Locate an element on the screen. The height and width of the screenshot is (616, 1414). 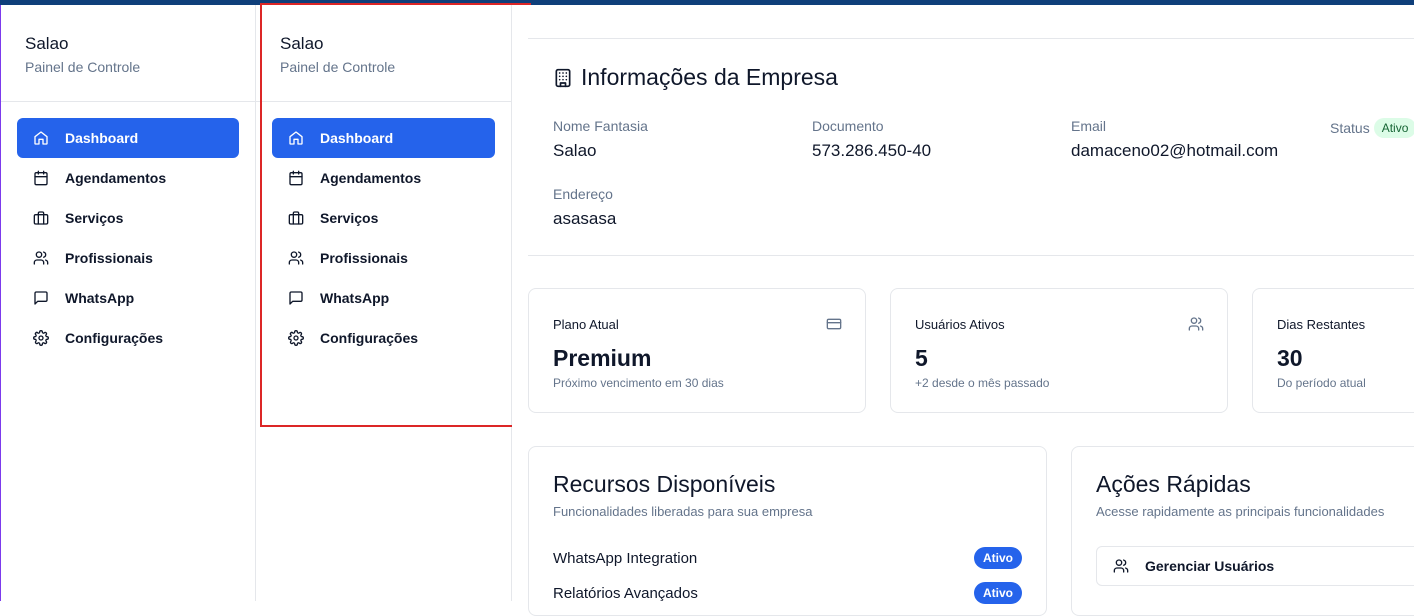
quick-actions-title: Ações Rápidas is located at coordinates (1173, 484).